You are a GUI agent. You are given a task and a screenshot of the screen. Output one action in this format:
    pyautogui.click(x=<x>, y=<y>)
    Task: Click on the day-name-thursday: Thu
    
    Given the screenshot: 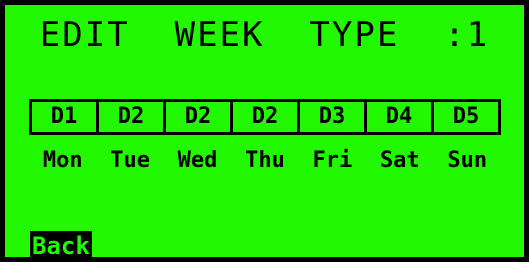 What is the action you would take?
    pyautogui.click(x=265, y=160)
    